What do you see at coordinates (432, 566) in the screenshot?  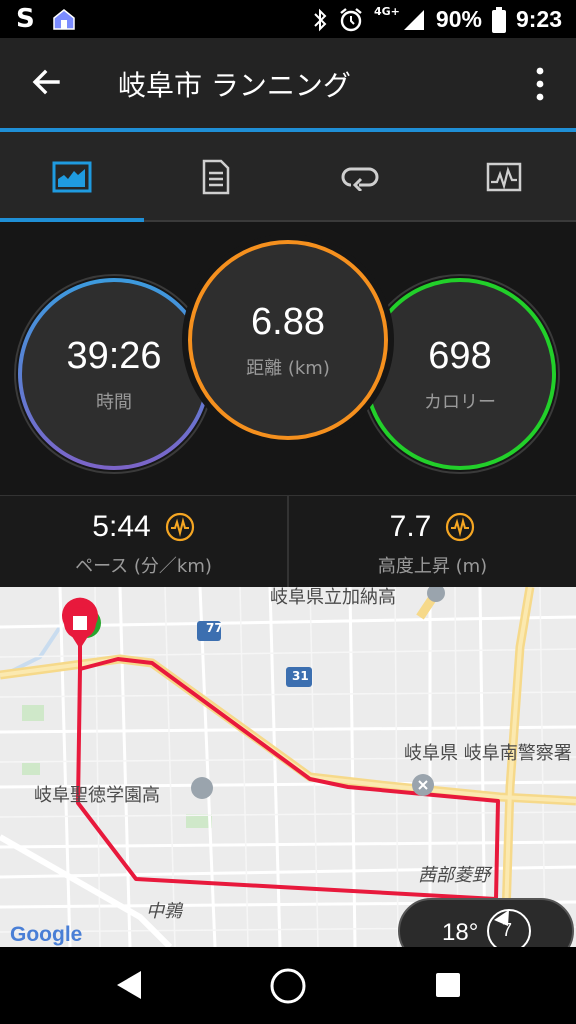 I see `elevation-label: 高度上昇 (m)` at bounding box center [432, 566].